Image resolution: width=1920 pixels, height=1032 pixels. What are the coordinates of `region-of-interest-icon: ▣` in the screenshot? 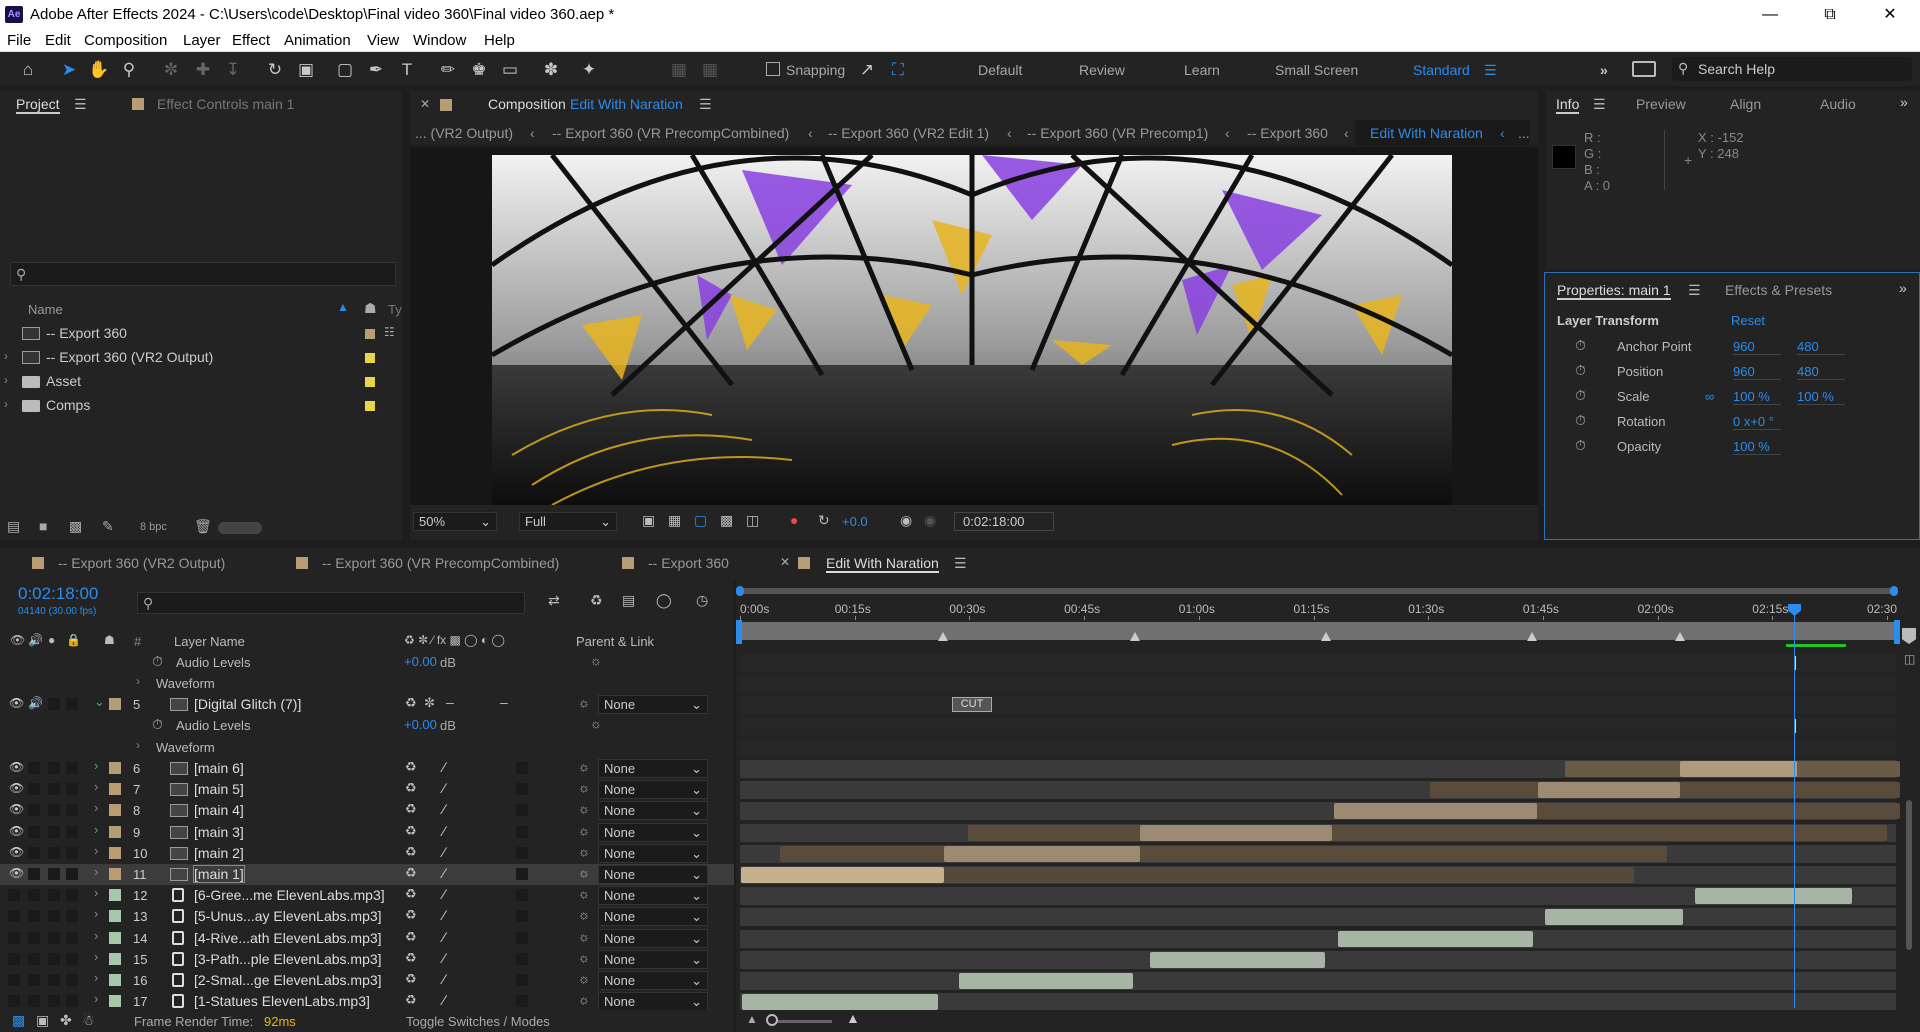 It's located at (648, 520).